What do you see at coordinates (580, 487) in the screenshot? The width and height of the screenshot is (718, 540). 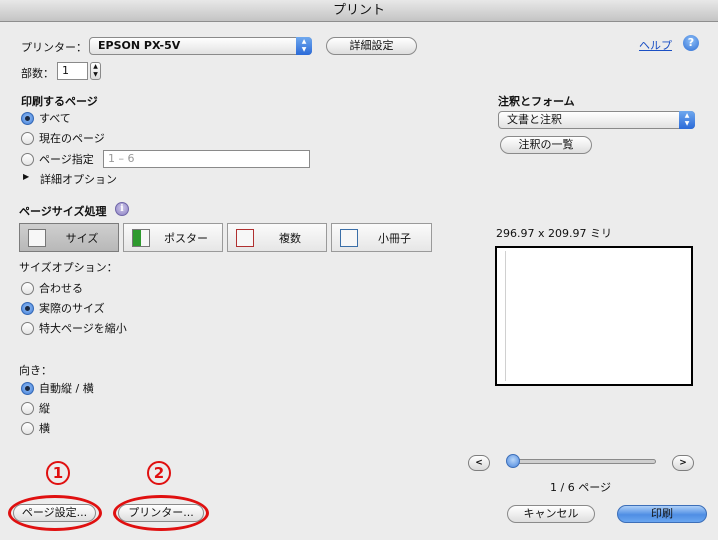 I see `page-indicator: 1 / 6 ページ` at bounding box center [580, 487].